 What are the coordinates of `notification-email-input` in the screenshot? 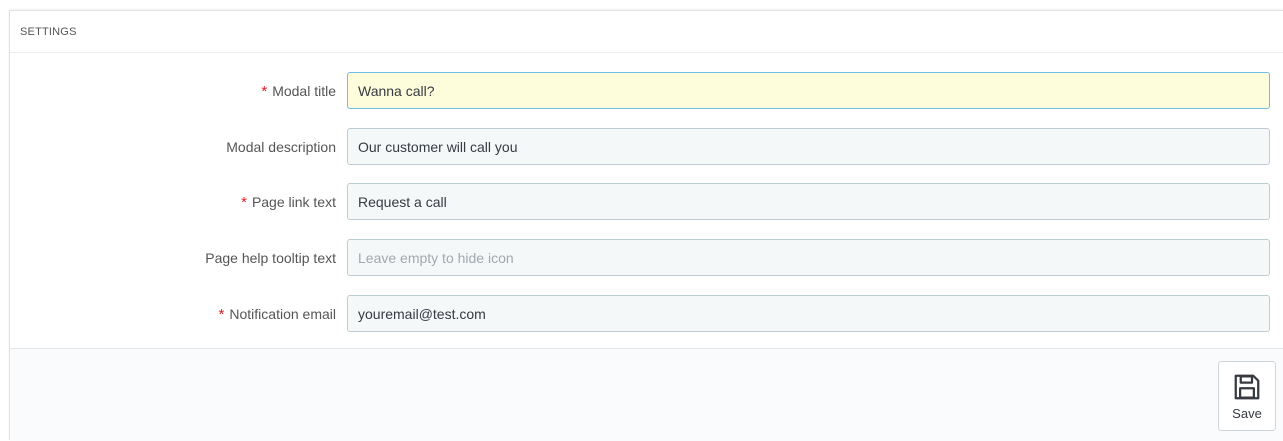 It's located at (808, 313).